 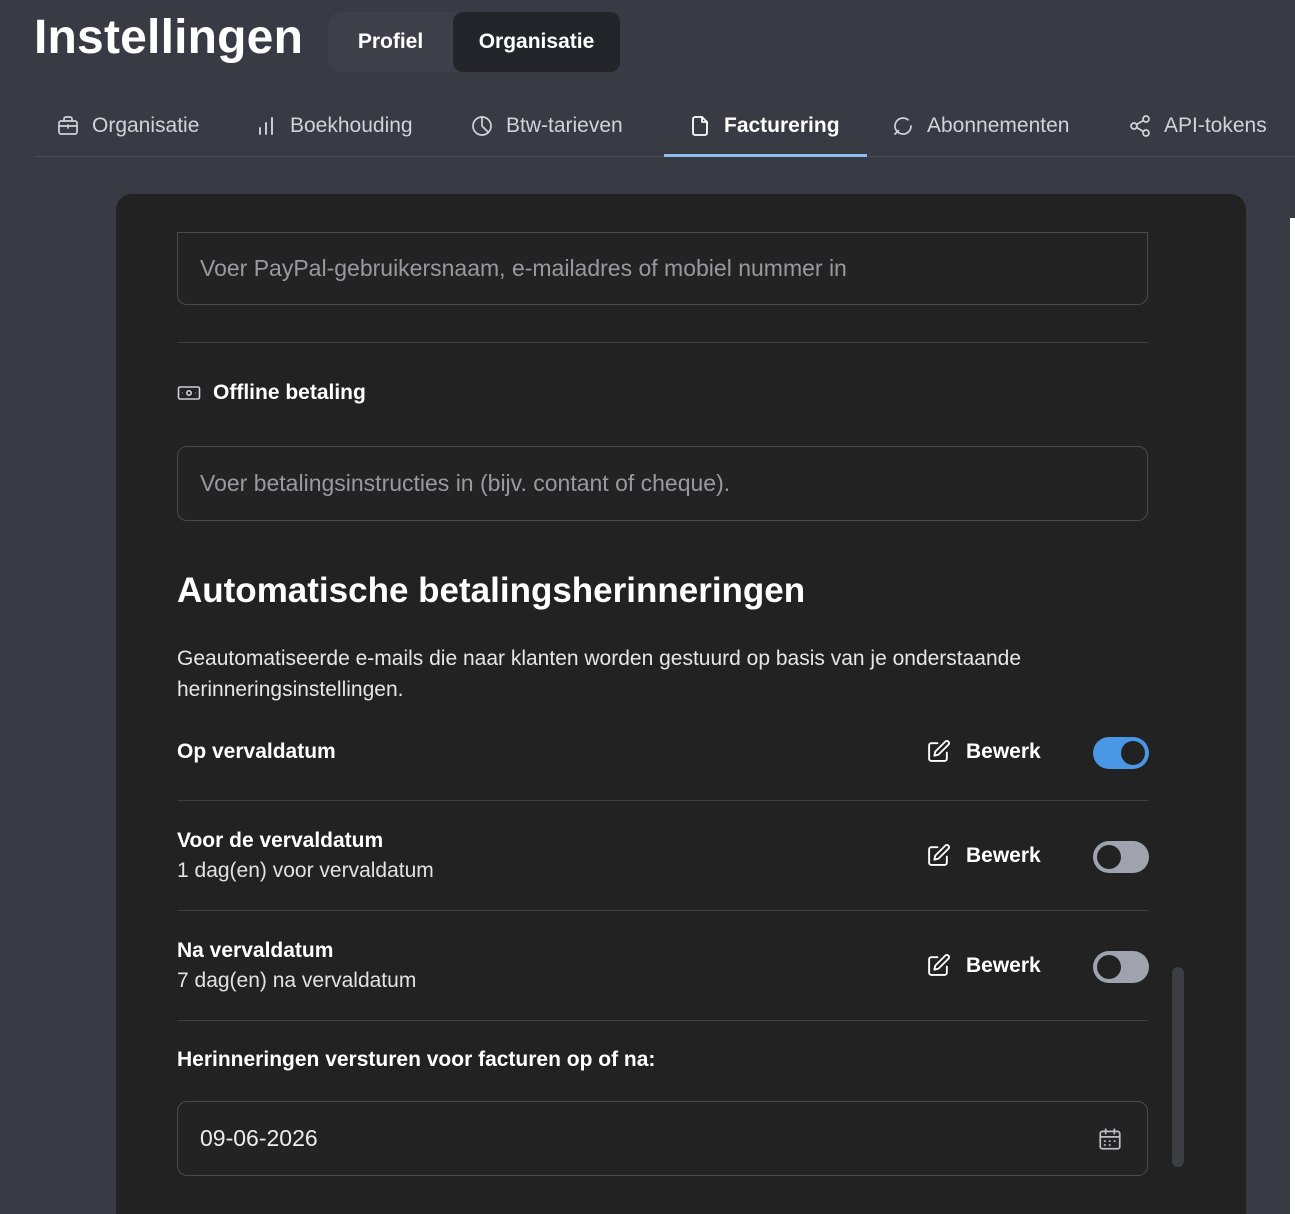 I want to click on active-tab-indicator, so click(x=765, y=155).